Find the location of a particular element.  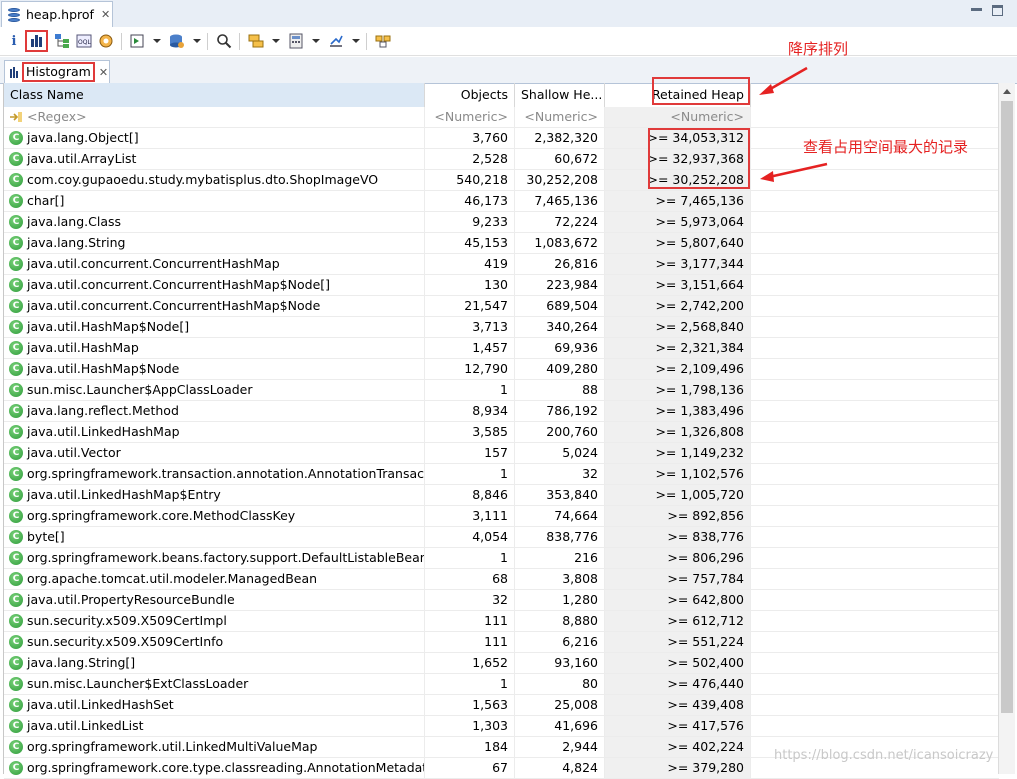

info-button: i is located at coordinates (14, 41).